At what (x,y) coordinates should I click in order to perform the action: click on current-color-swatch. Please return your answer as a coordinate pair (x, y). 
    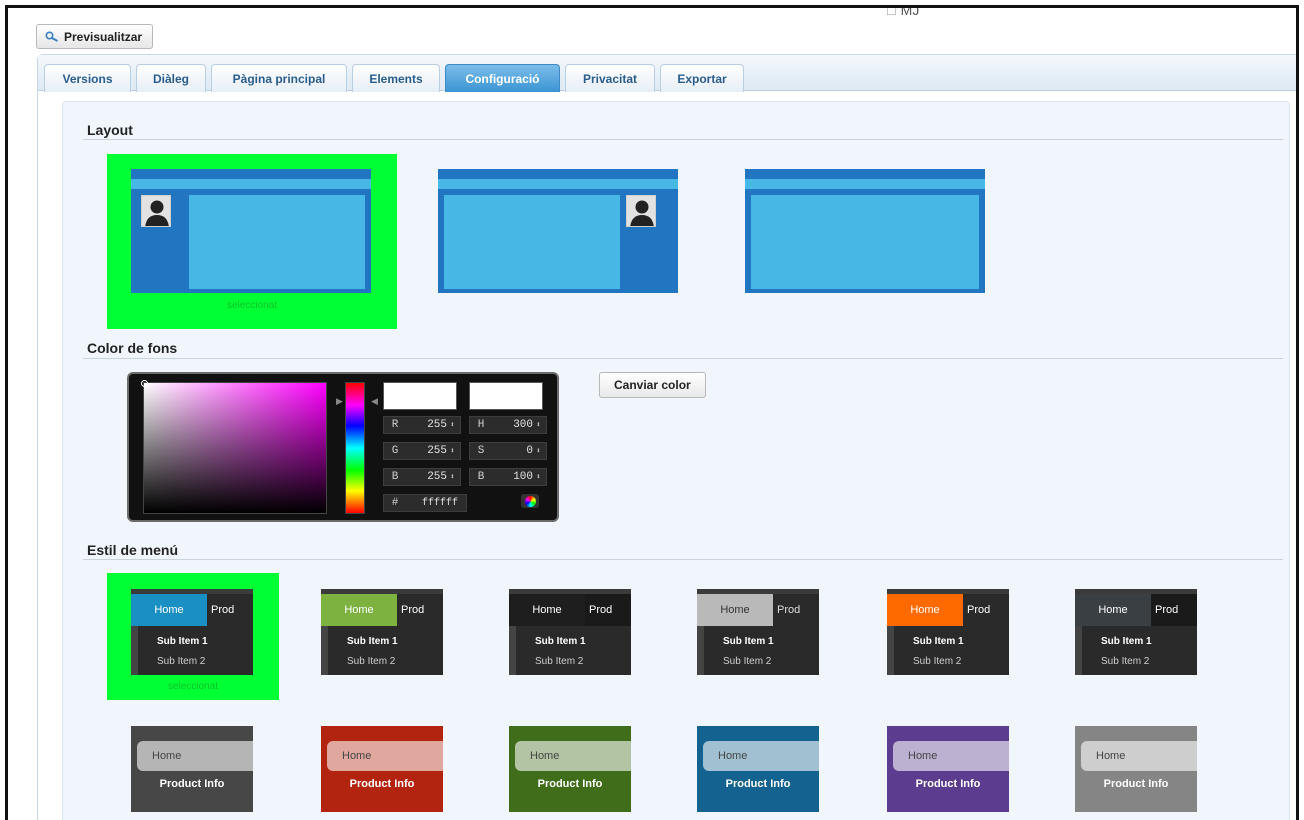
    Looking at the image, I should click on (506, 396).